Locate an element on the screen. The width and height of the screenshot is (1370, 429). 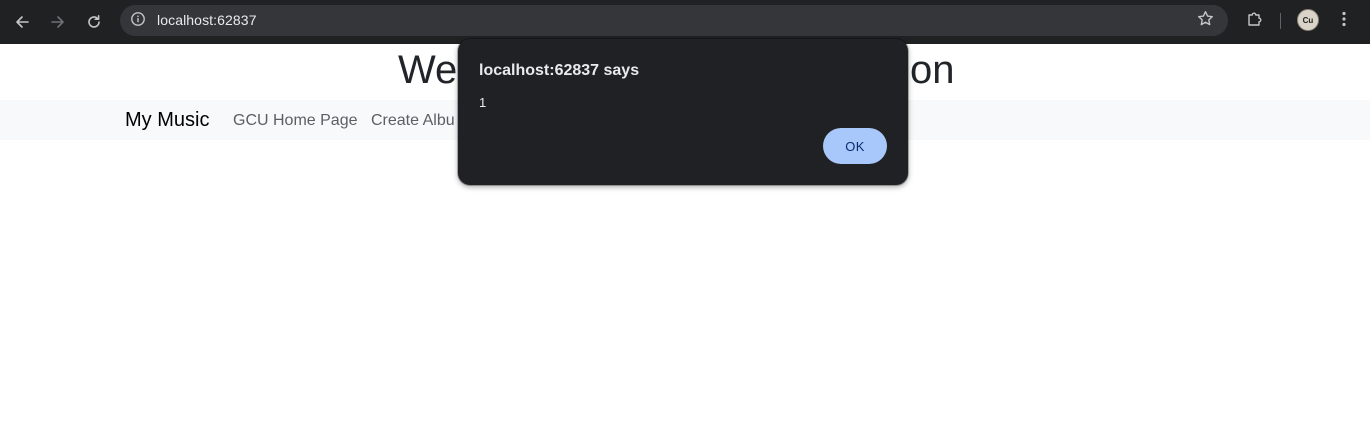
arrow-left-icon is located at coordinates (22, 22).